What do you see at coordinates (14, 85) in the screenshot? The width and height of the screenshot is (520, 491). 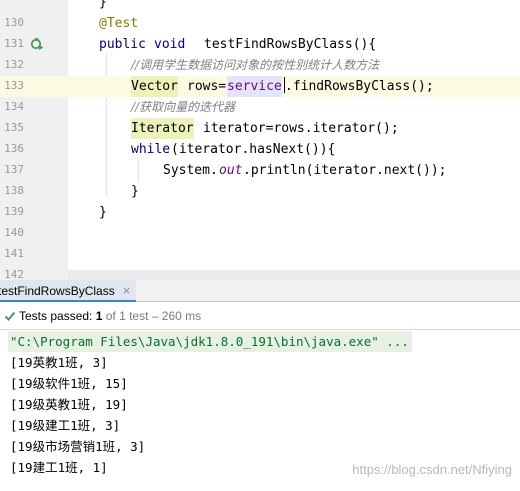 I see `line-number: 133` at bounding box center [14, 85].